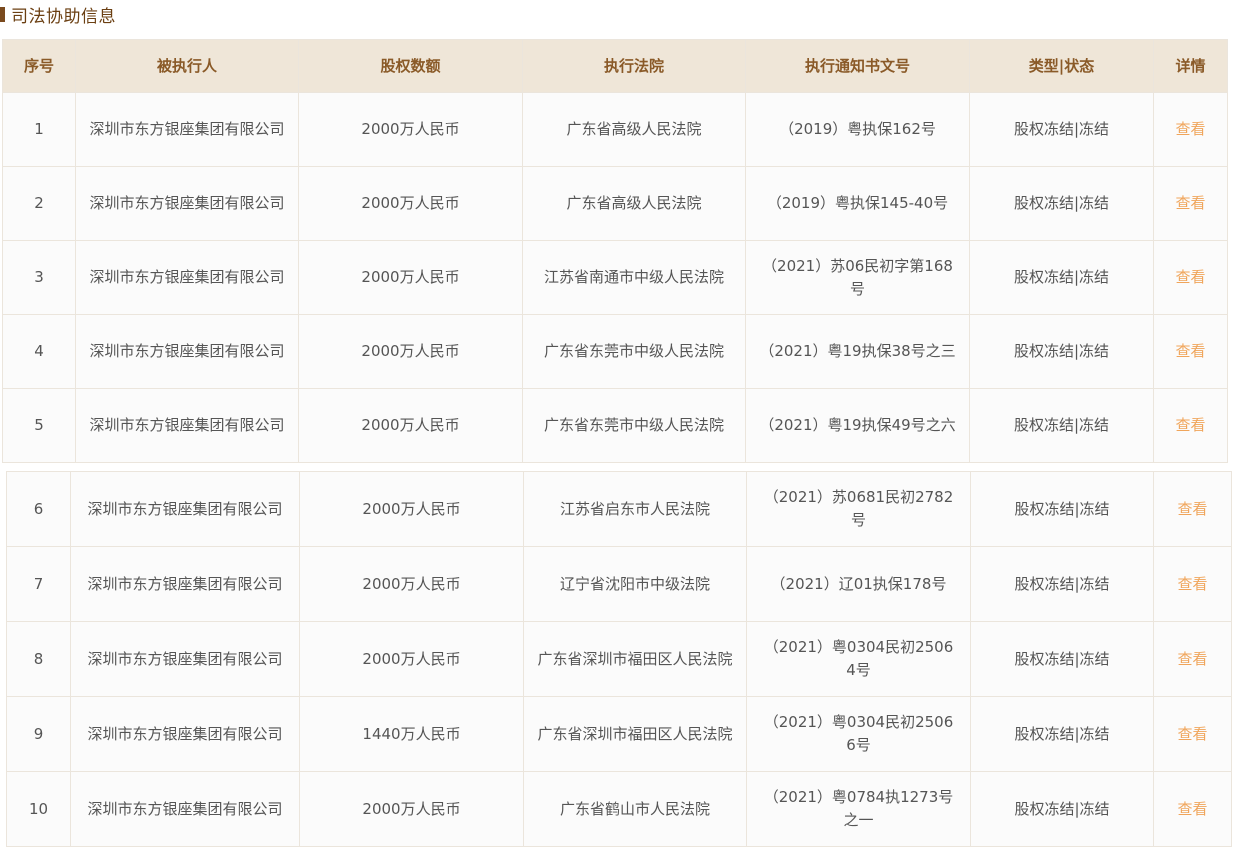 This screenshot has width=1240, height=848. What do you see at coordinates (410, 66) in the screenshot?
I see `column-header-amount: 股权数额` at bounding box center [410, 66].